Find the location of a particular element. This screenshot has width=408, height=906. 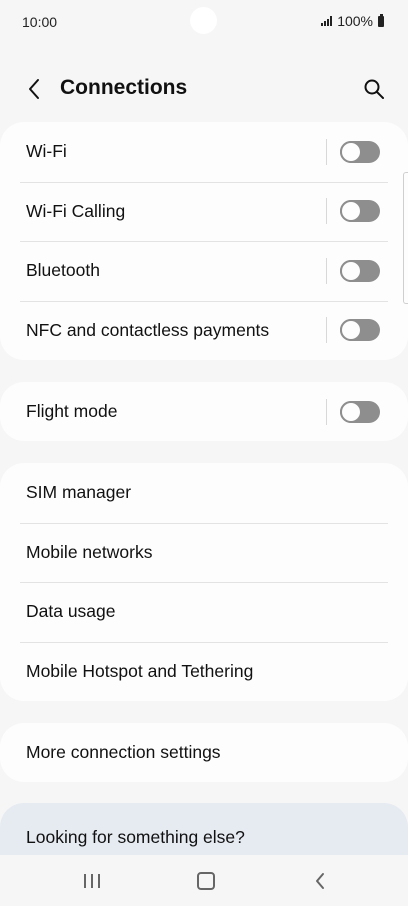

menu-item-label: SIM manager is located at coordinates (79, 492).